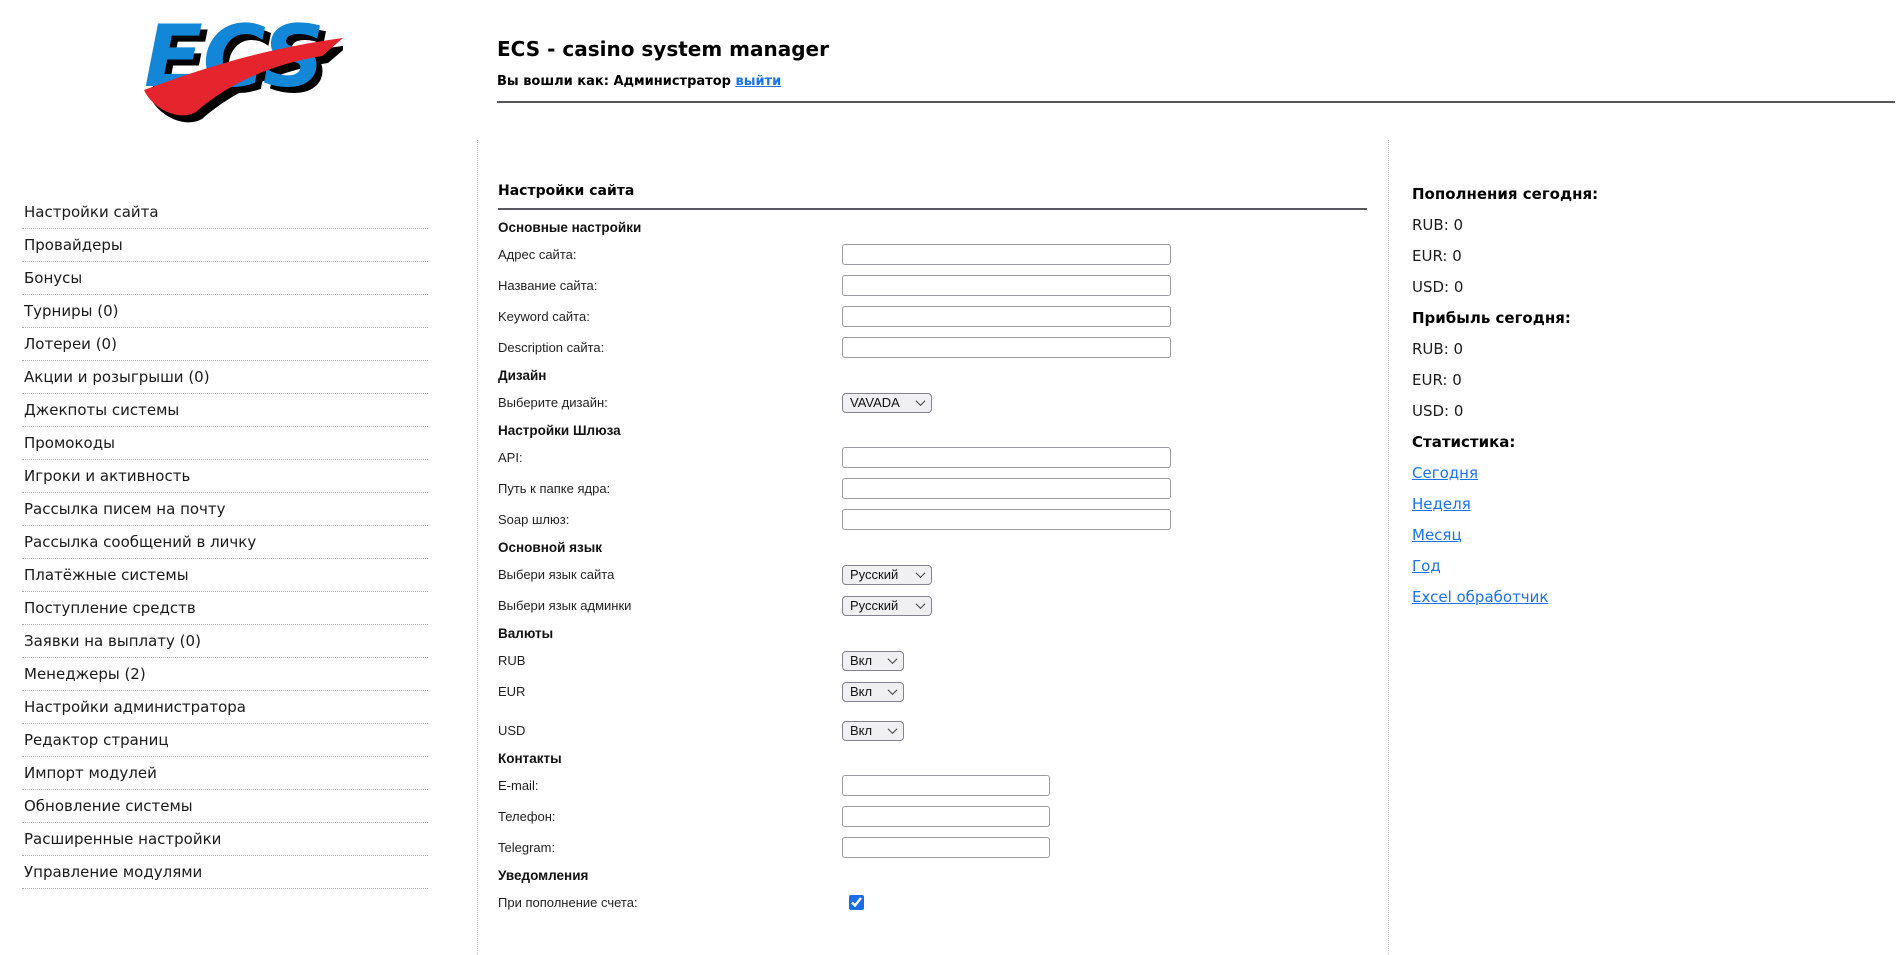 This screenshot has width=1903, height=955. Describe the element at coordinates (527, 847) in the screenshot. I see `field-label: Telegram:` at that location.